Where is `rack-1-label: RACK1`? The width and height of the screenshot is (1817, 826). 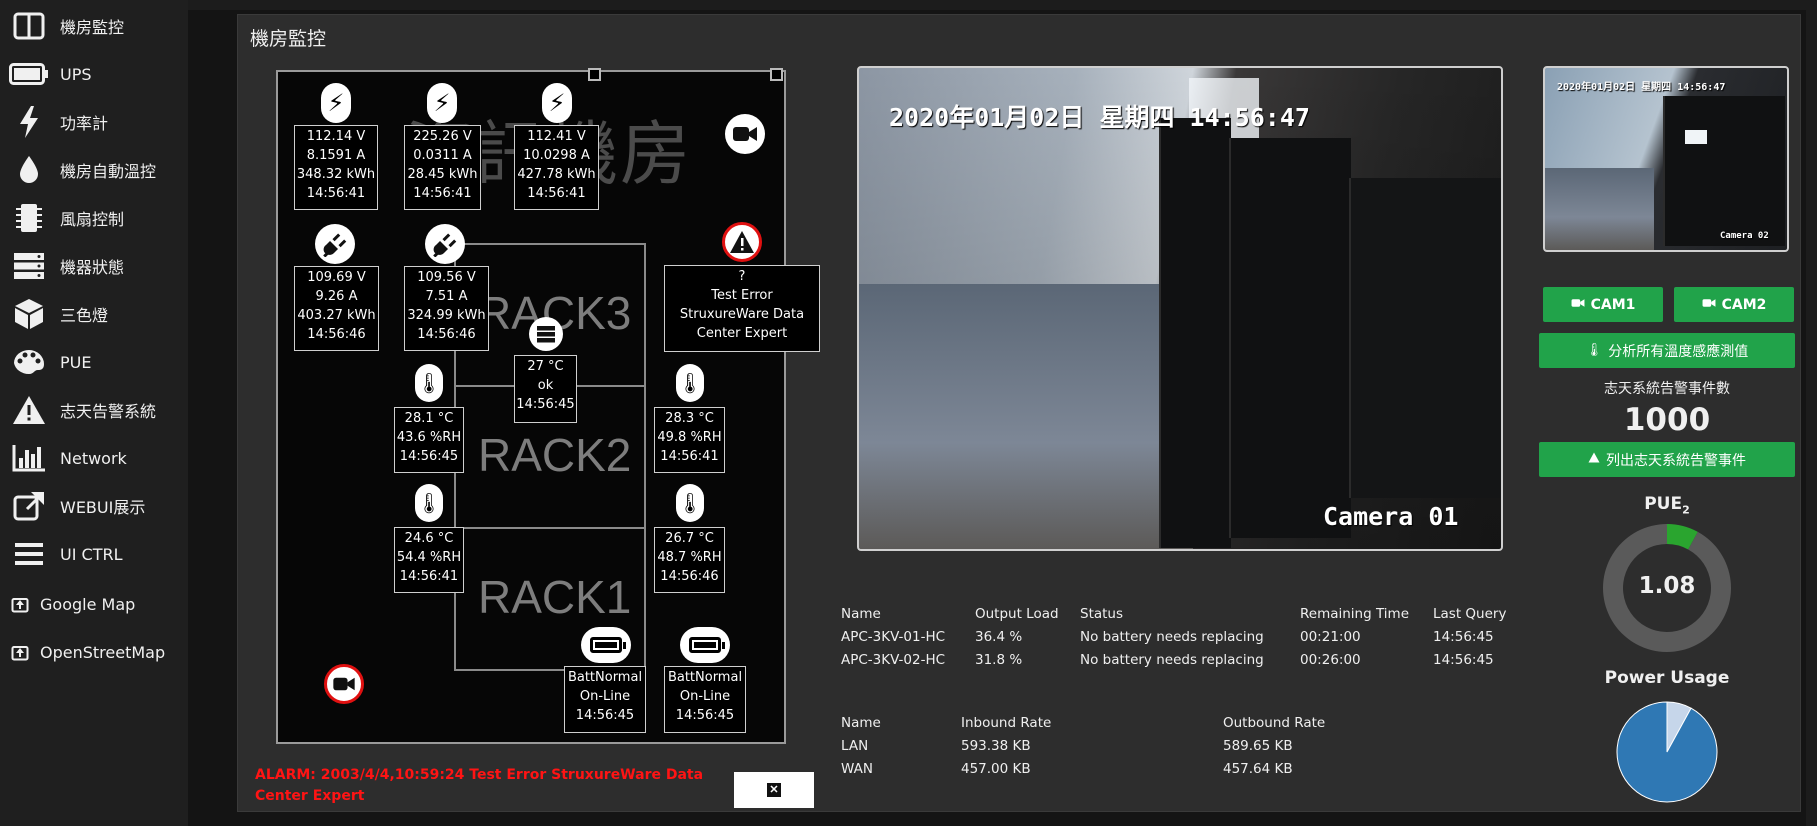 rack-1-label: RACK1 is located at coordinates (555, 597).